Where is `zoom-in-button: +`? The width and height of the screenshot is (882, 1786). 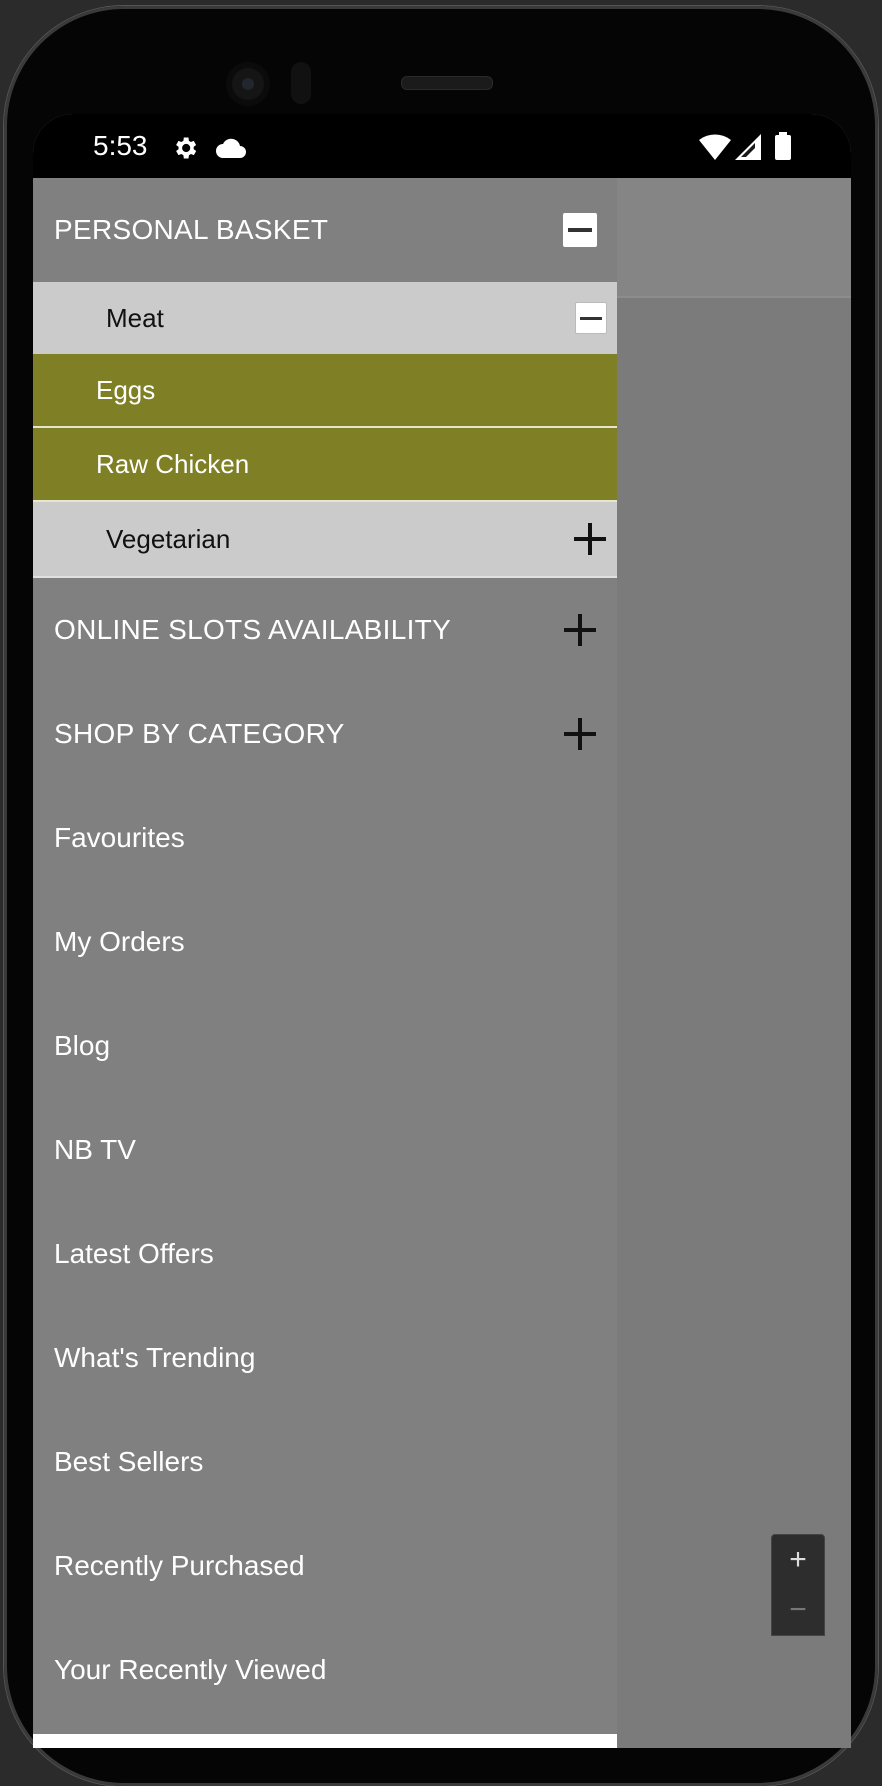 zoom-in-button: + is located at coordinates (798, 1560).